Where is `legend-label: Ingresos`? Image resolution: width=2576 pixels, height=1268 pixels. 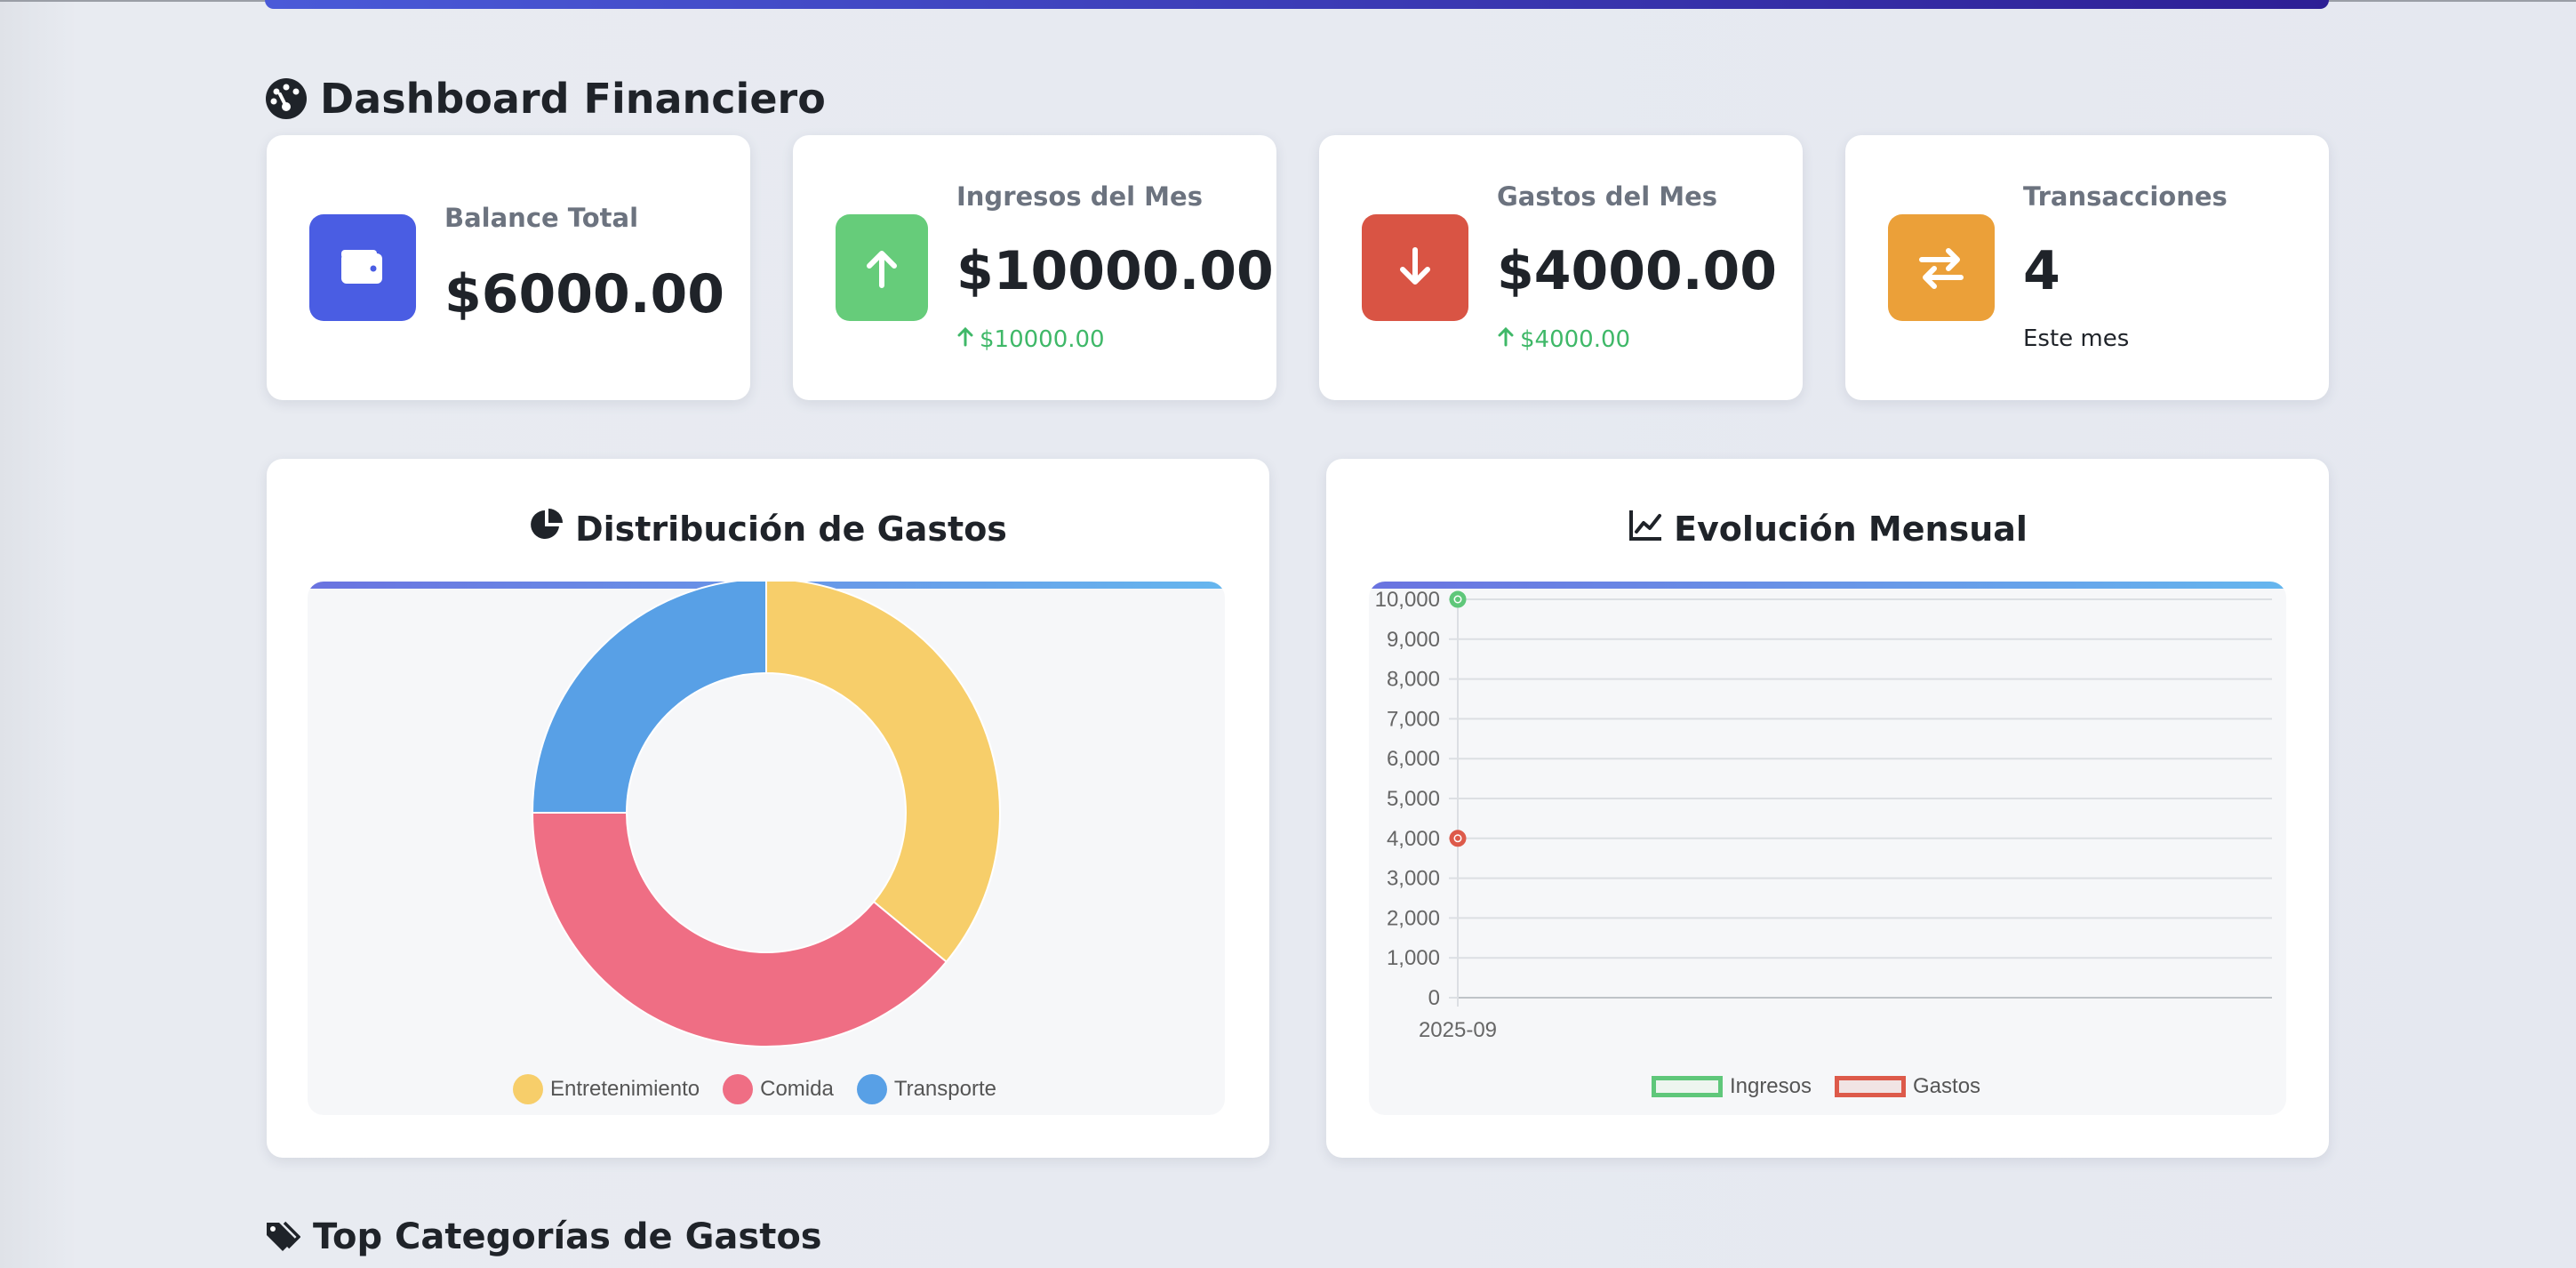
legend-label: Ingresos is located at coordinates (1770, 1086).